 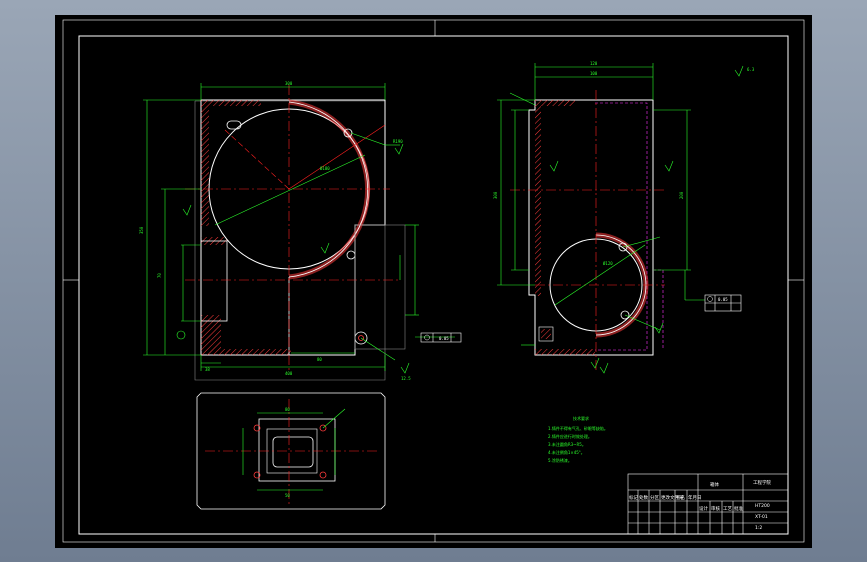 I want to click on title-footer-label: 设计, so click(x=703, y=508).